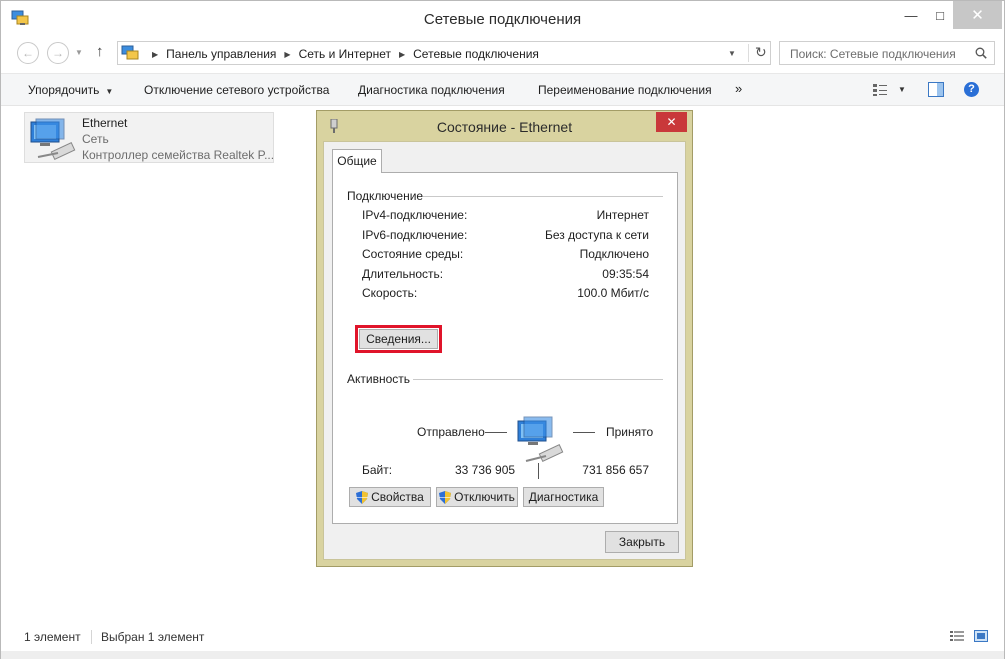 The width and height of the screenshot is (1005, 659). I want to click on arrow-up-icon: ↑, so click(100, 51).